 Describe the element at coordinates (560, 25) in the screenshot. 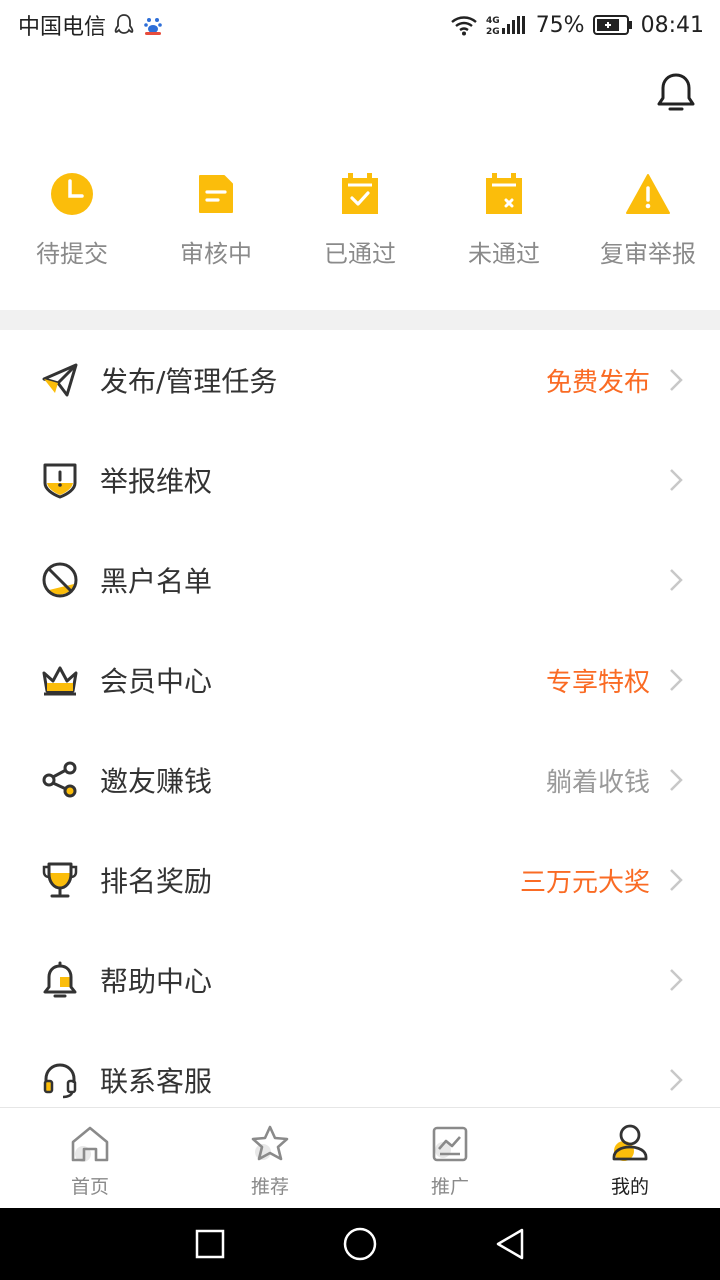

I see `battery-percent: 75%` at that location.